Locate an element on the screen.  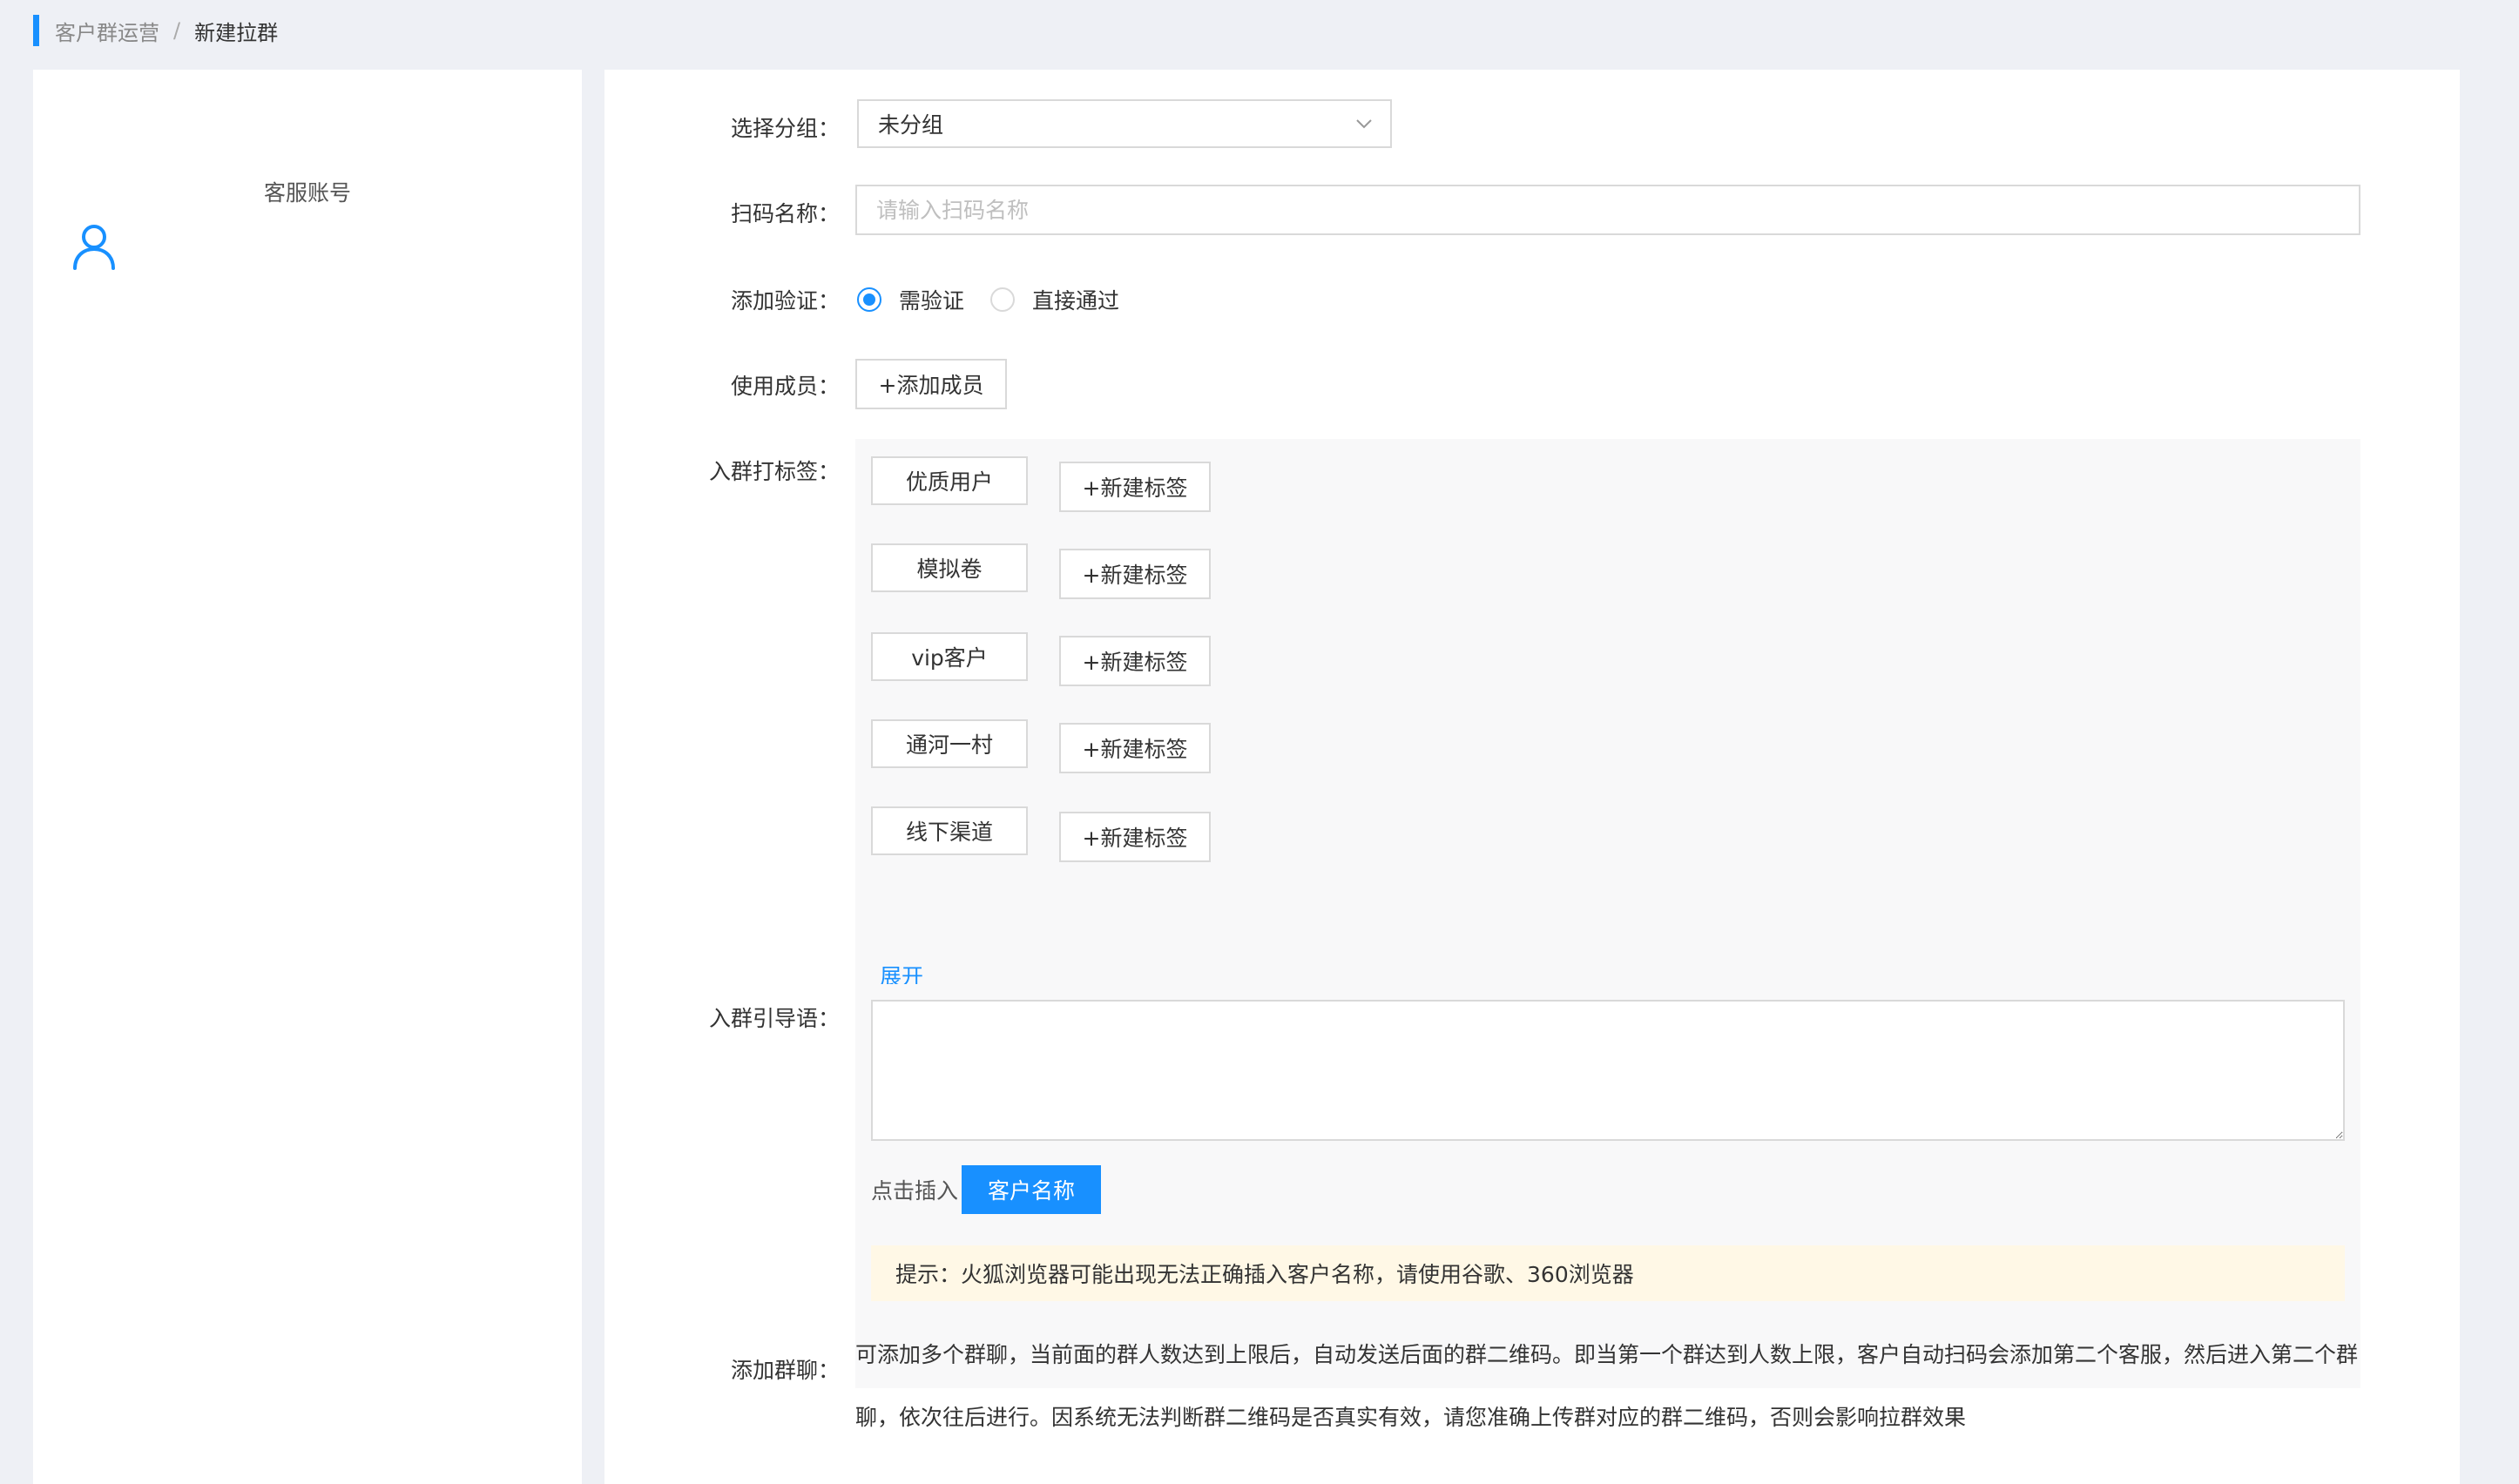
guide-textarea is located at coordinates (1608, 1071).